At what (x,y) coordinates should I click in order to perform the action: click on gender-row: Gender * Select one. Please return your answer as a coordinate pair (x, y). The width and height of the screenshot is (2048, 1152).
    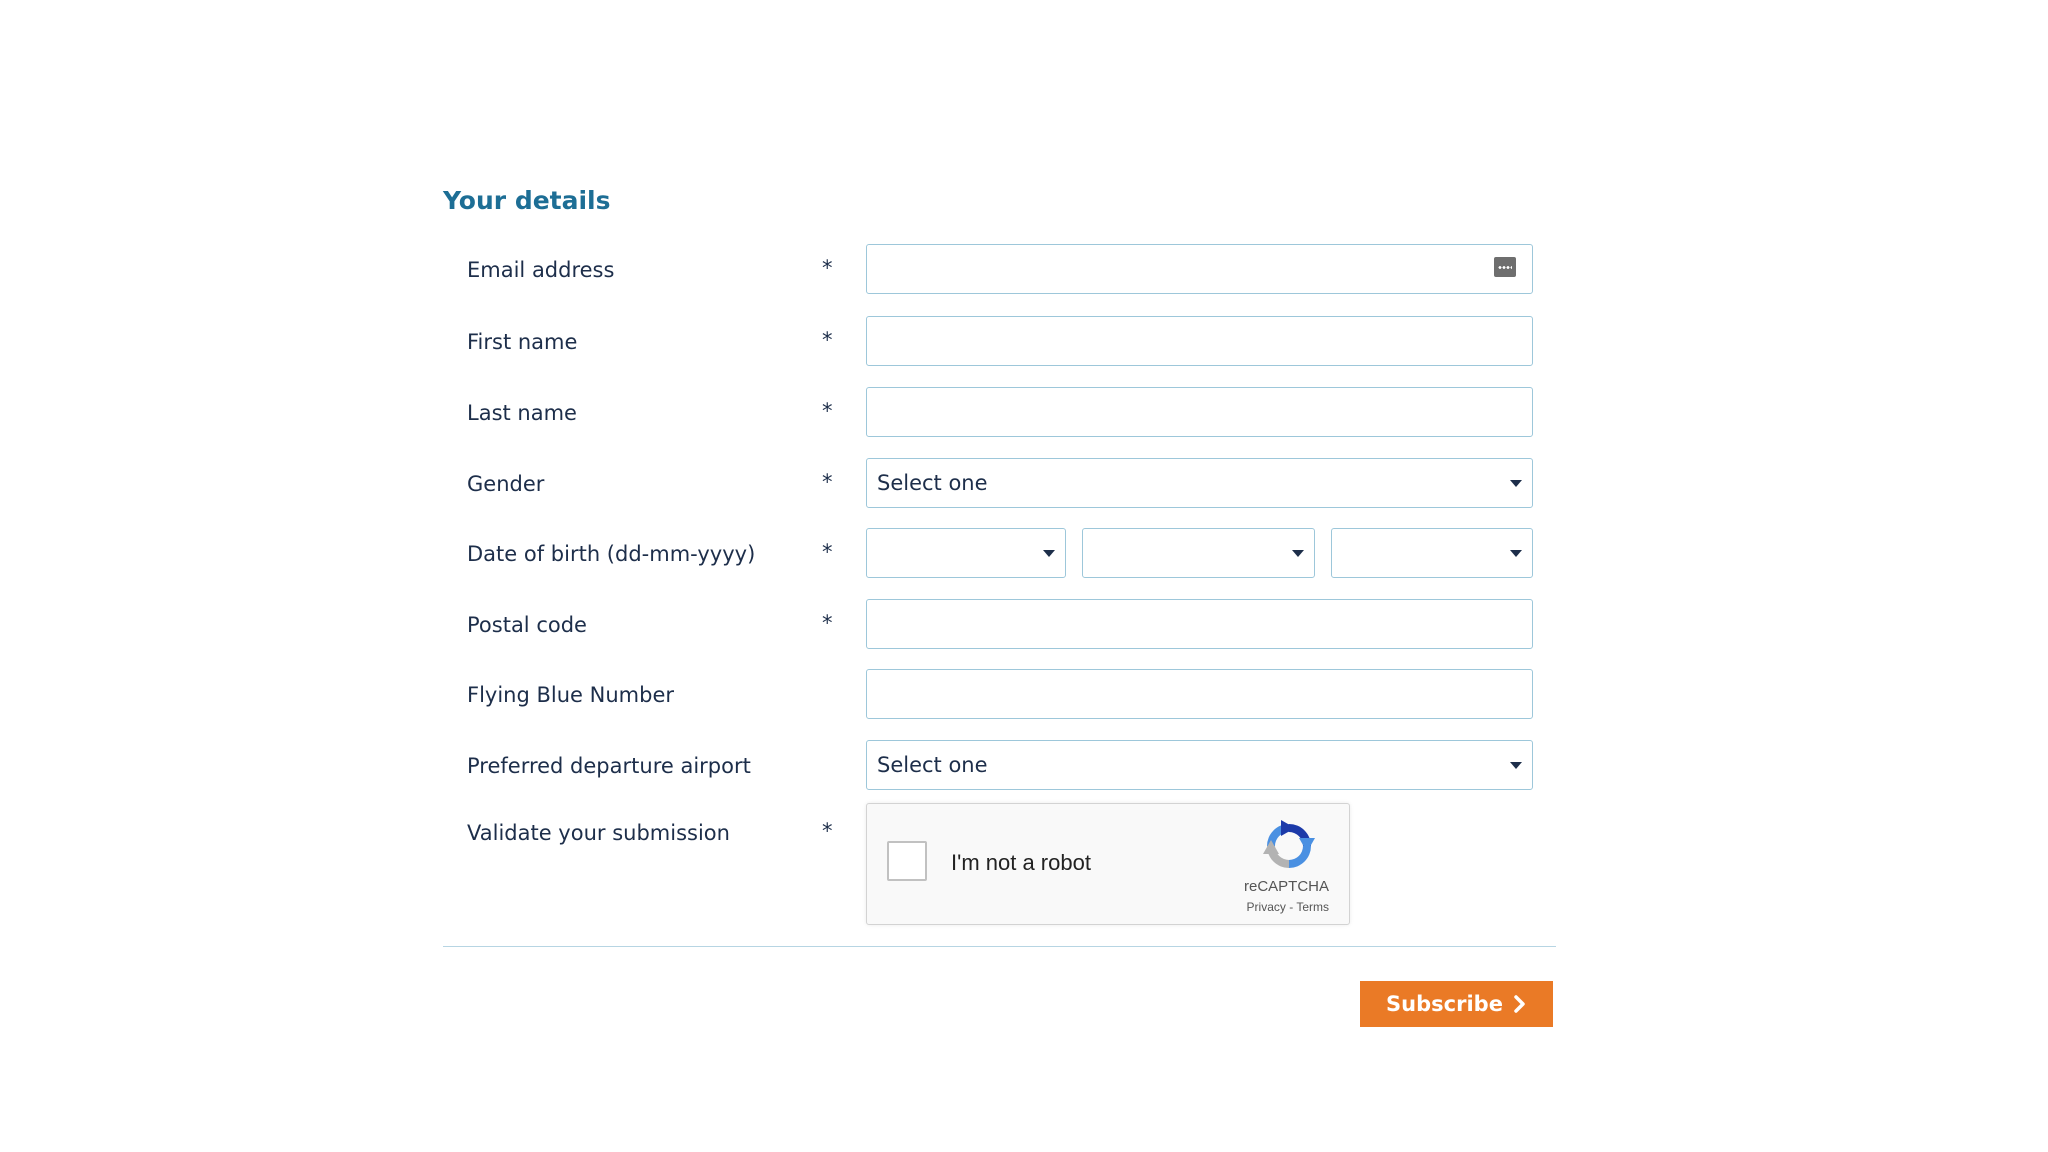
    Looking at the image, I should click on (988, 484).